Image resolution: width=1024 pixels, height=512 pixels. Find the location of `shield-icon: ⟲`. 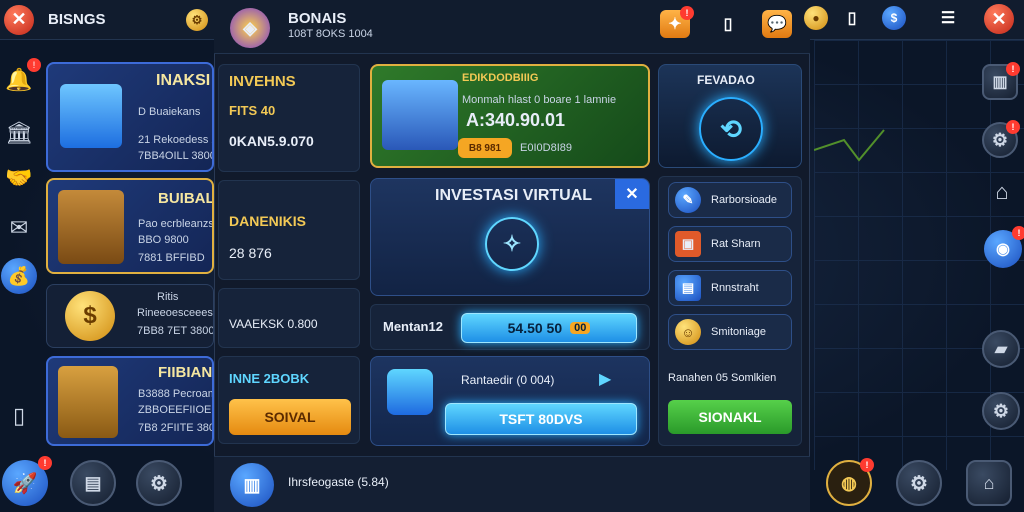

shield-icon: ⟲ is located at coordinates (731, 129).